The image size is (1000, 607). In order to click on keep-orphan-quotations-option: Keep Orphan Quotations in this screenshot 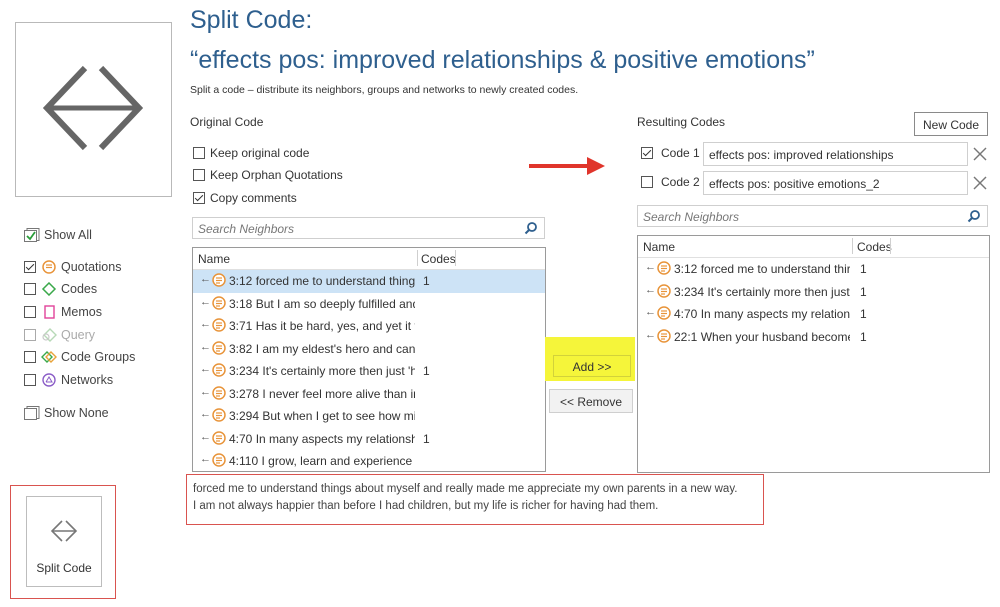, I will do `click(268, 175)`.